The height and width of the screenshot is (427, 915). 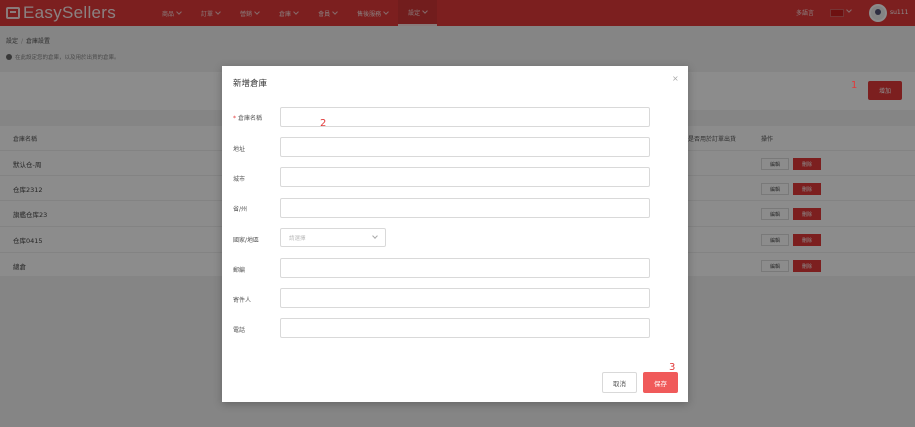 I want to click on cancel-button: 取消, so click(x=619, y=382).